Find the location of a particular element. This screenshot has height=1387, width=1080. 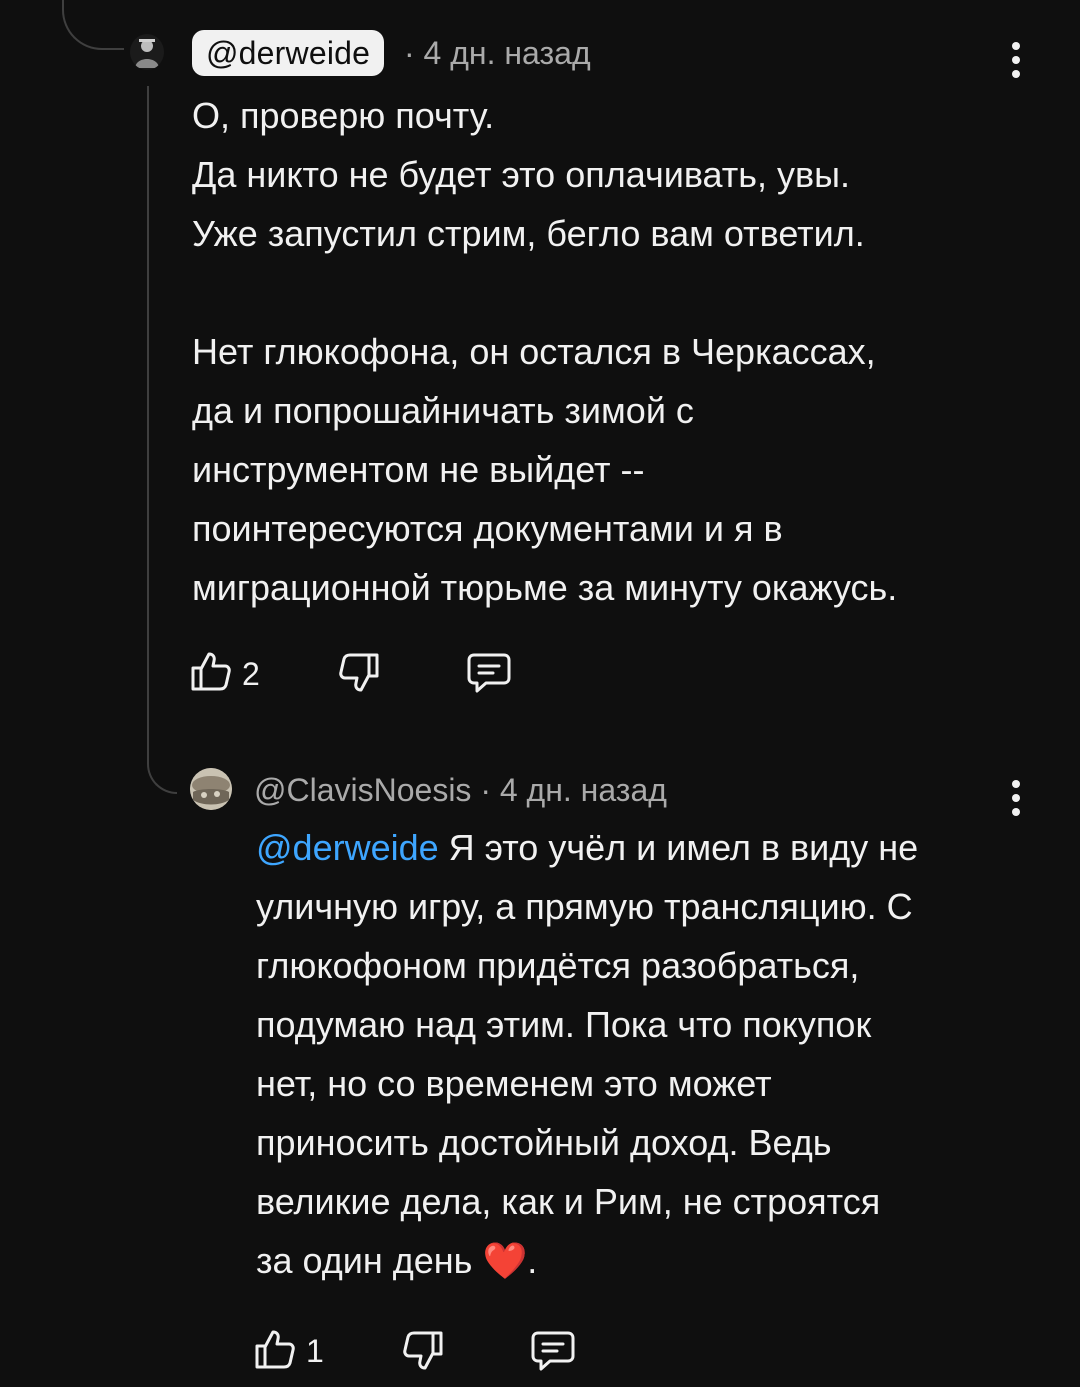

comment-line-text: Я это учёл и имел в виду не is located at coordinates (678, 847).